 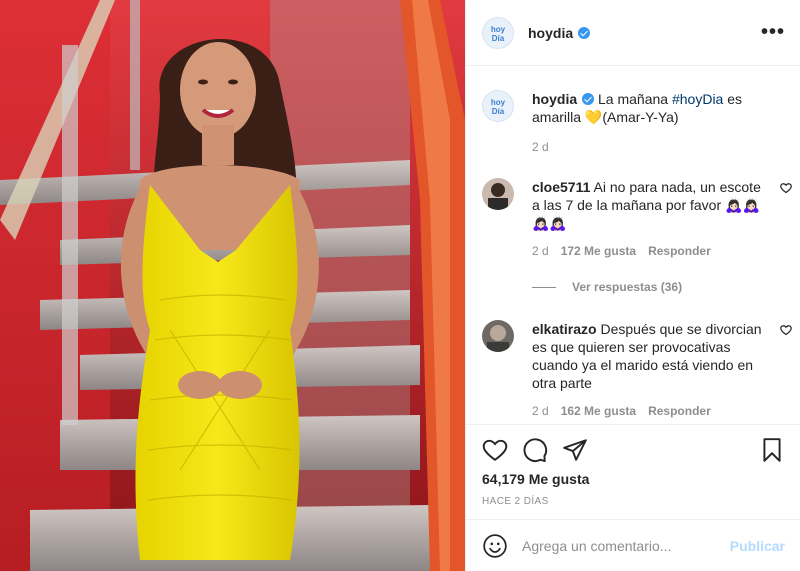 I want to click on caption-username: hoydia, so click(x=554, y=99).